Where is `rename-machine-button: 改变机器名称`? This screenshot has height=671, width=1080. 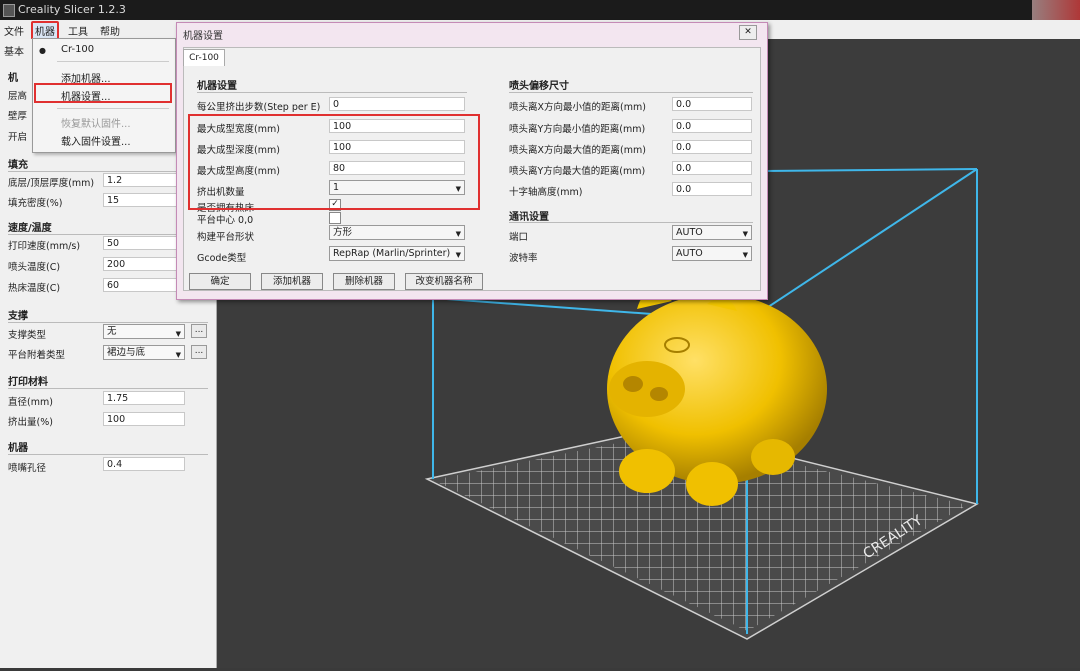 rename-machine-button: 改变机器名称 is located at coordinates (444, 281).